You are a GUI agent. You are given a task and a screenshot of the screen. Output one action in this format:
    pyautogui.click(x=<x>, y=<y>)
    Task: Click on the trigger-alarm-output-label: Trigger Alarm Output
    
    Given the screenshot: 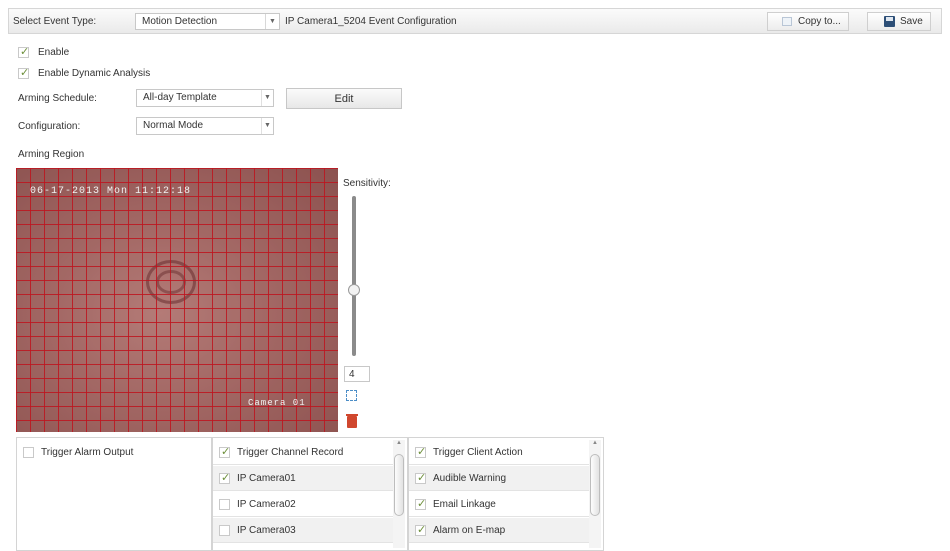 What is the action you would take?
    pyautogui.click(x=87, y=452)
    